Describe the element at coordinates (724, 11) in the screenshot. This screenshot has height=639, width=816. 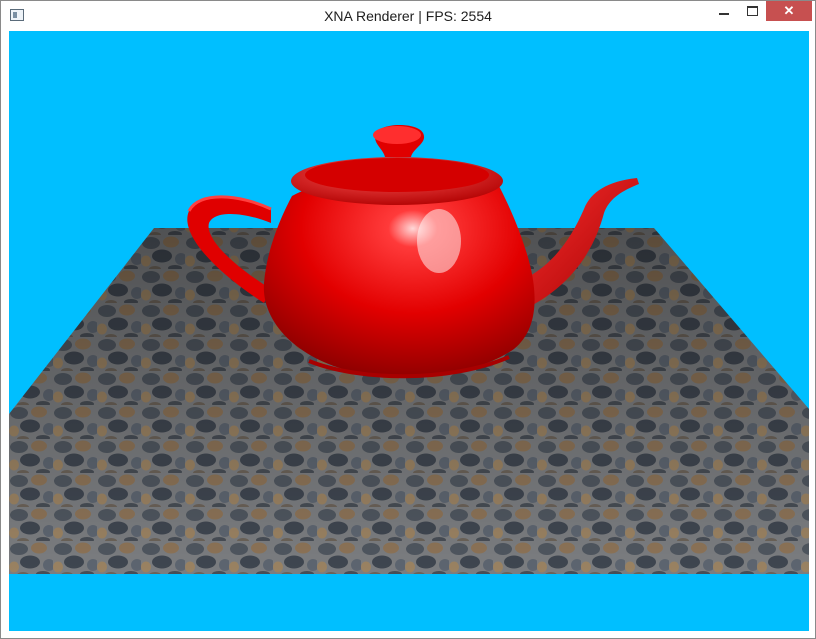
I see `minimize-button` at that location.